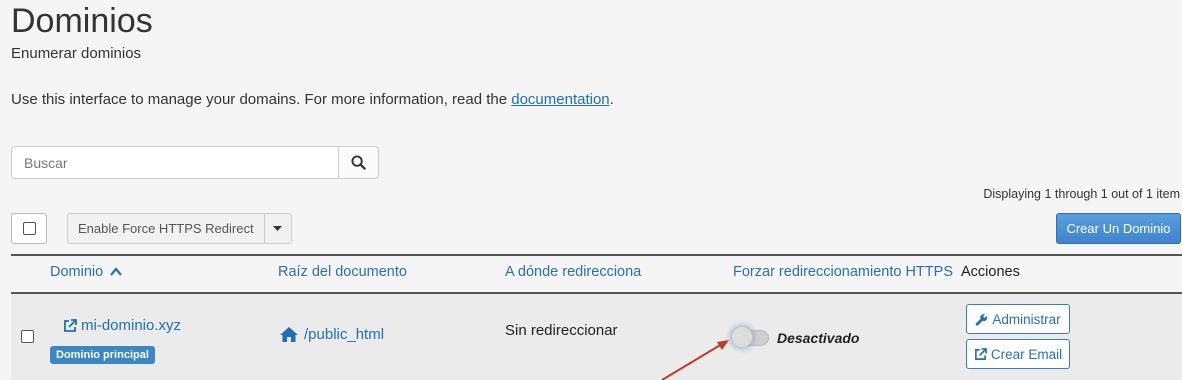 Image resolution: width=1182 pixels, height=380 pixels. What do you see at coordinates (131, 325) in the screenshot?
I see `domain-name: mi-dominio.xyz` at bounding box center [131, 325].